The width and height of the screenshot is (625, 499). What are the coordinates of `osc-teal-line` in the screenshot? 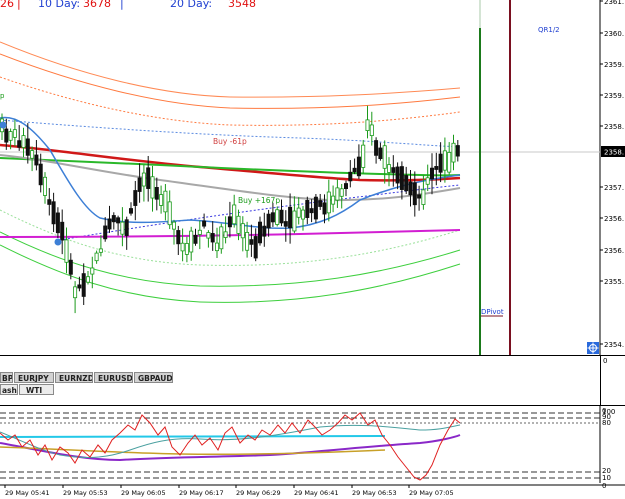 It's located at (230, 441).